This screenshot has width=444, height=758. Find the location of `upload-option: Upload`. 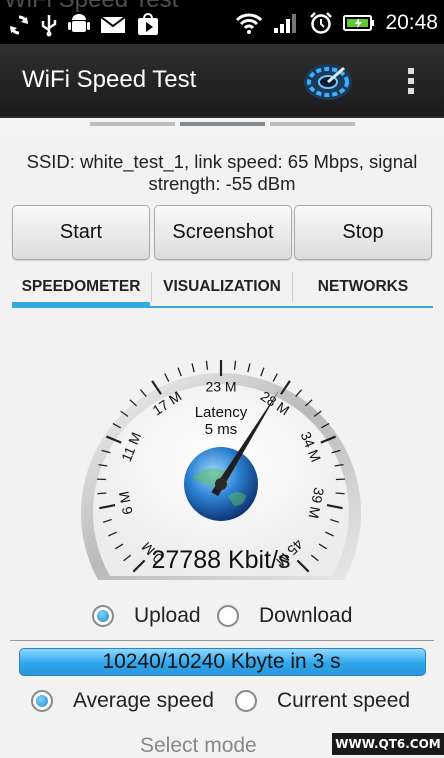

upload-option: Upload is located at coordinates (146, 616).